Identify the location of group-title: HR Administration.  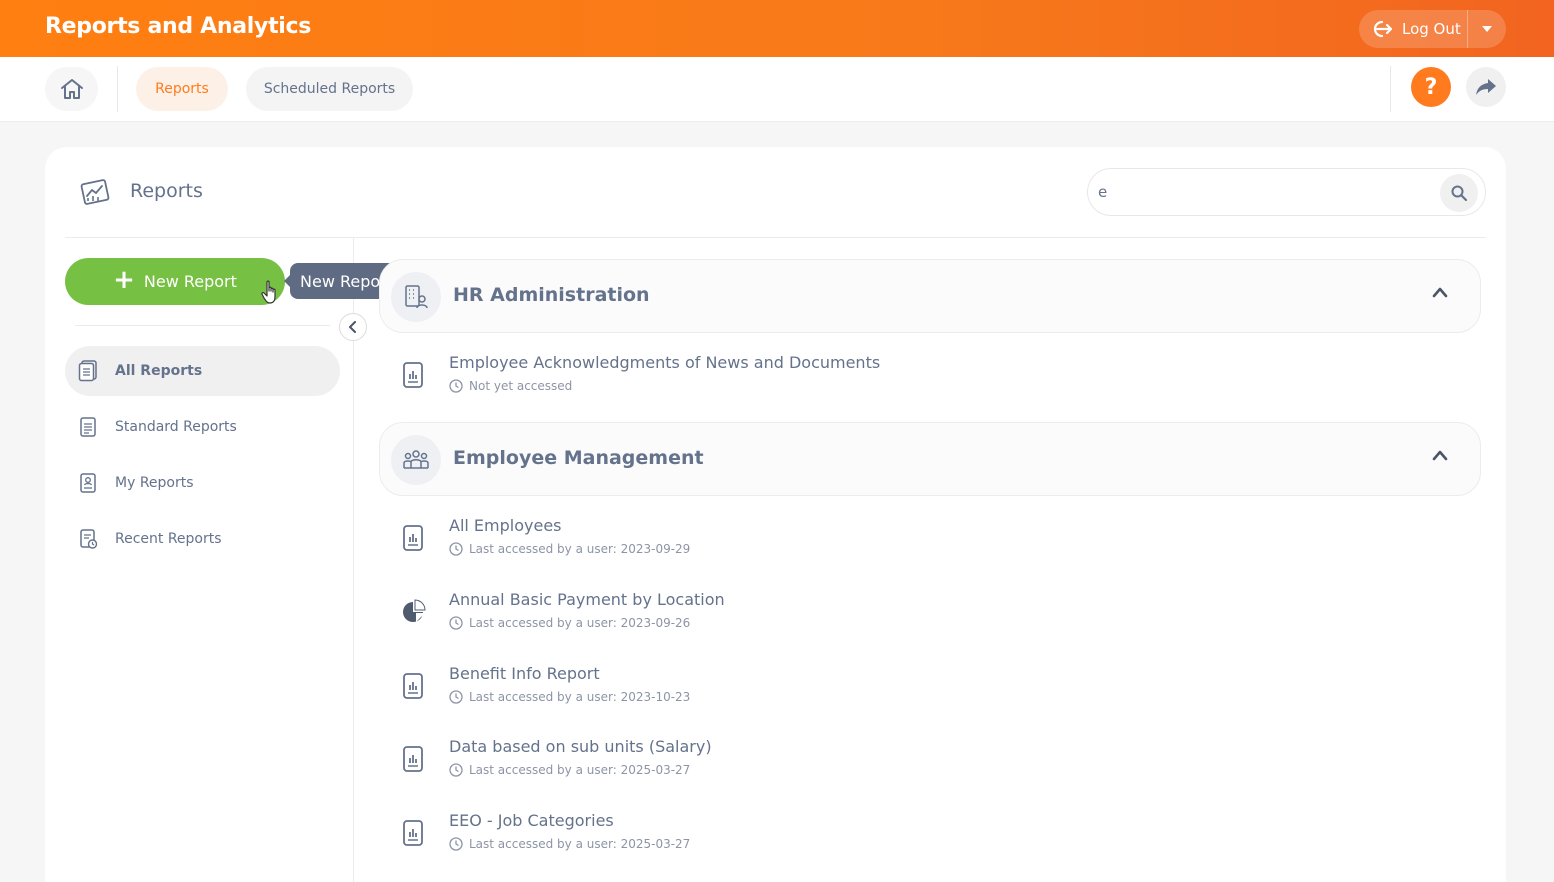
(551, 295).